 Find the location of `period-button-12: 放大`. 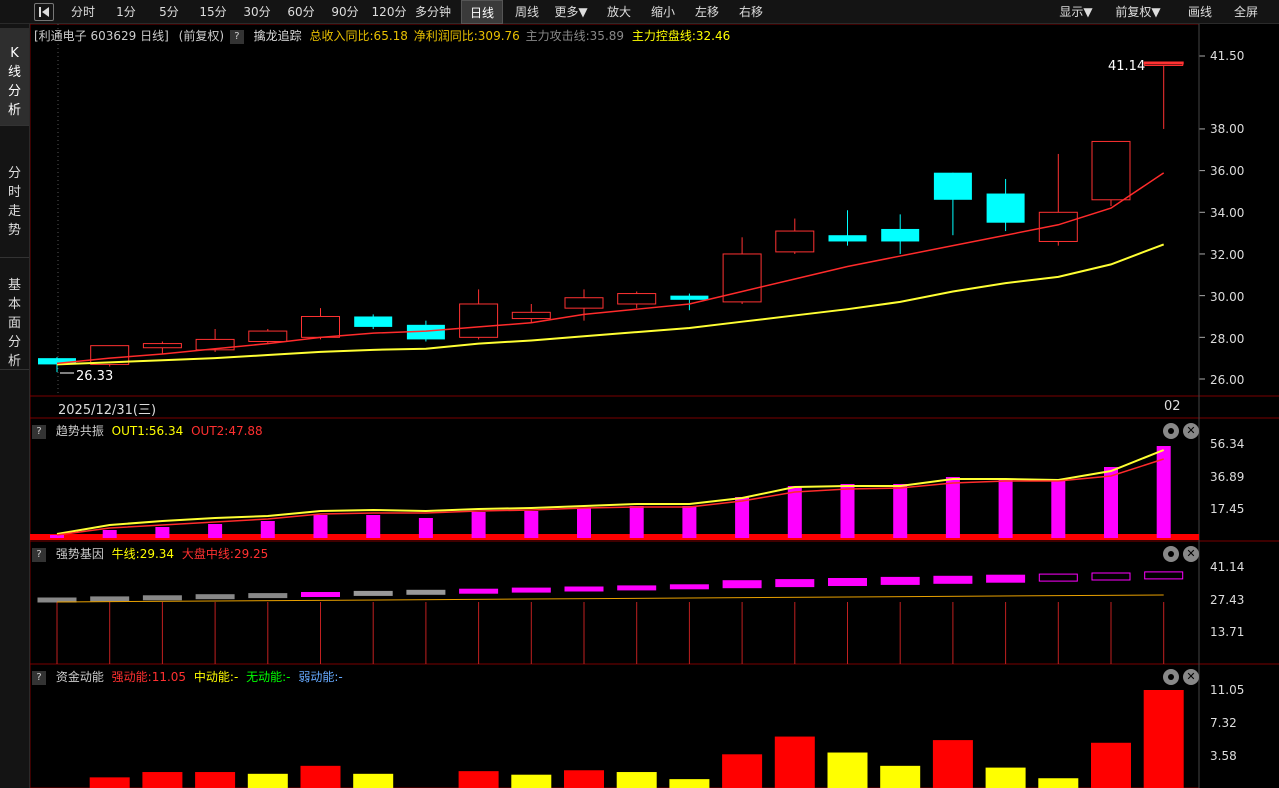

period-button-12: 放大 is located at coordinates (619, 12).